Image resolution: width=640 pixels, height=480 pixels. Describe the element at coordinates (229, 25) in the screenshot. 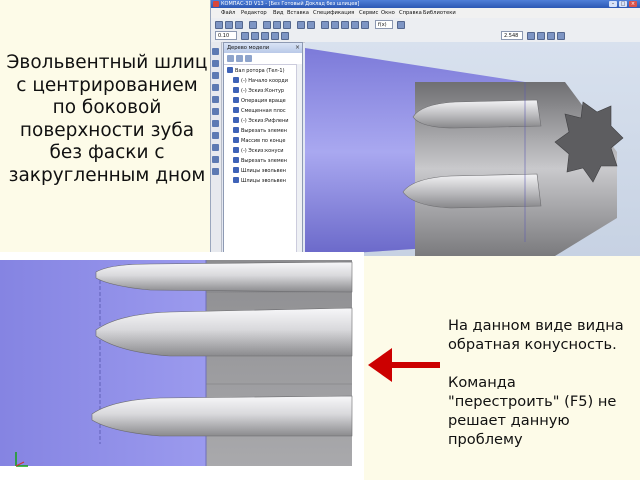

I see `open-file-icon` at that location.